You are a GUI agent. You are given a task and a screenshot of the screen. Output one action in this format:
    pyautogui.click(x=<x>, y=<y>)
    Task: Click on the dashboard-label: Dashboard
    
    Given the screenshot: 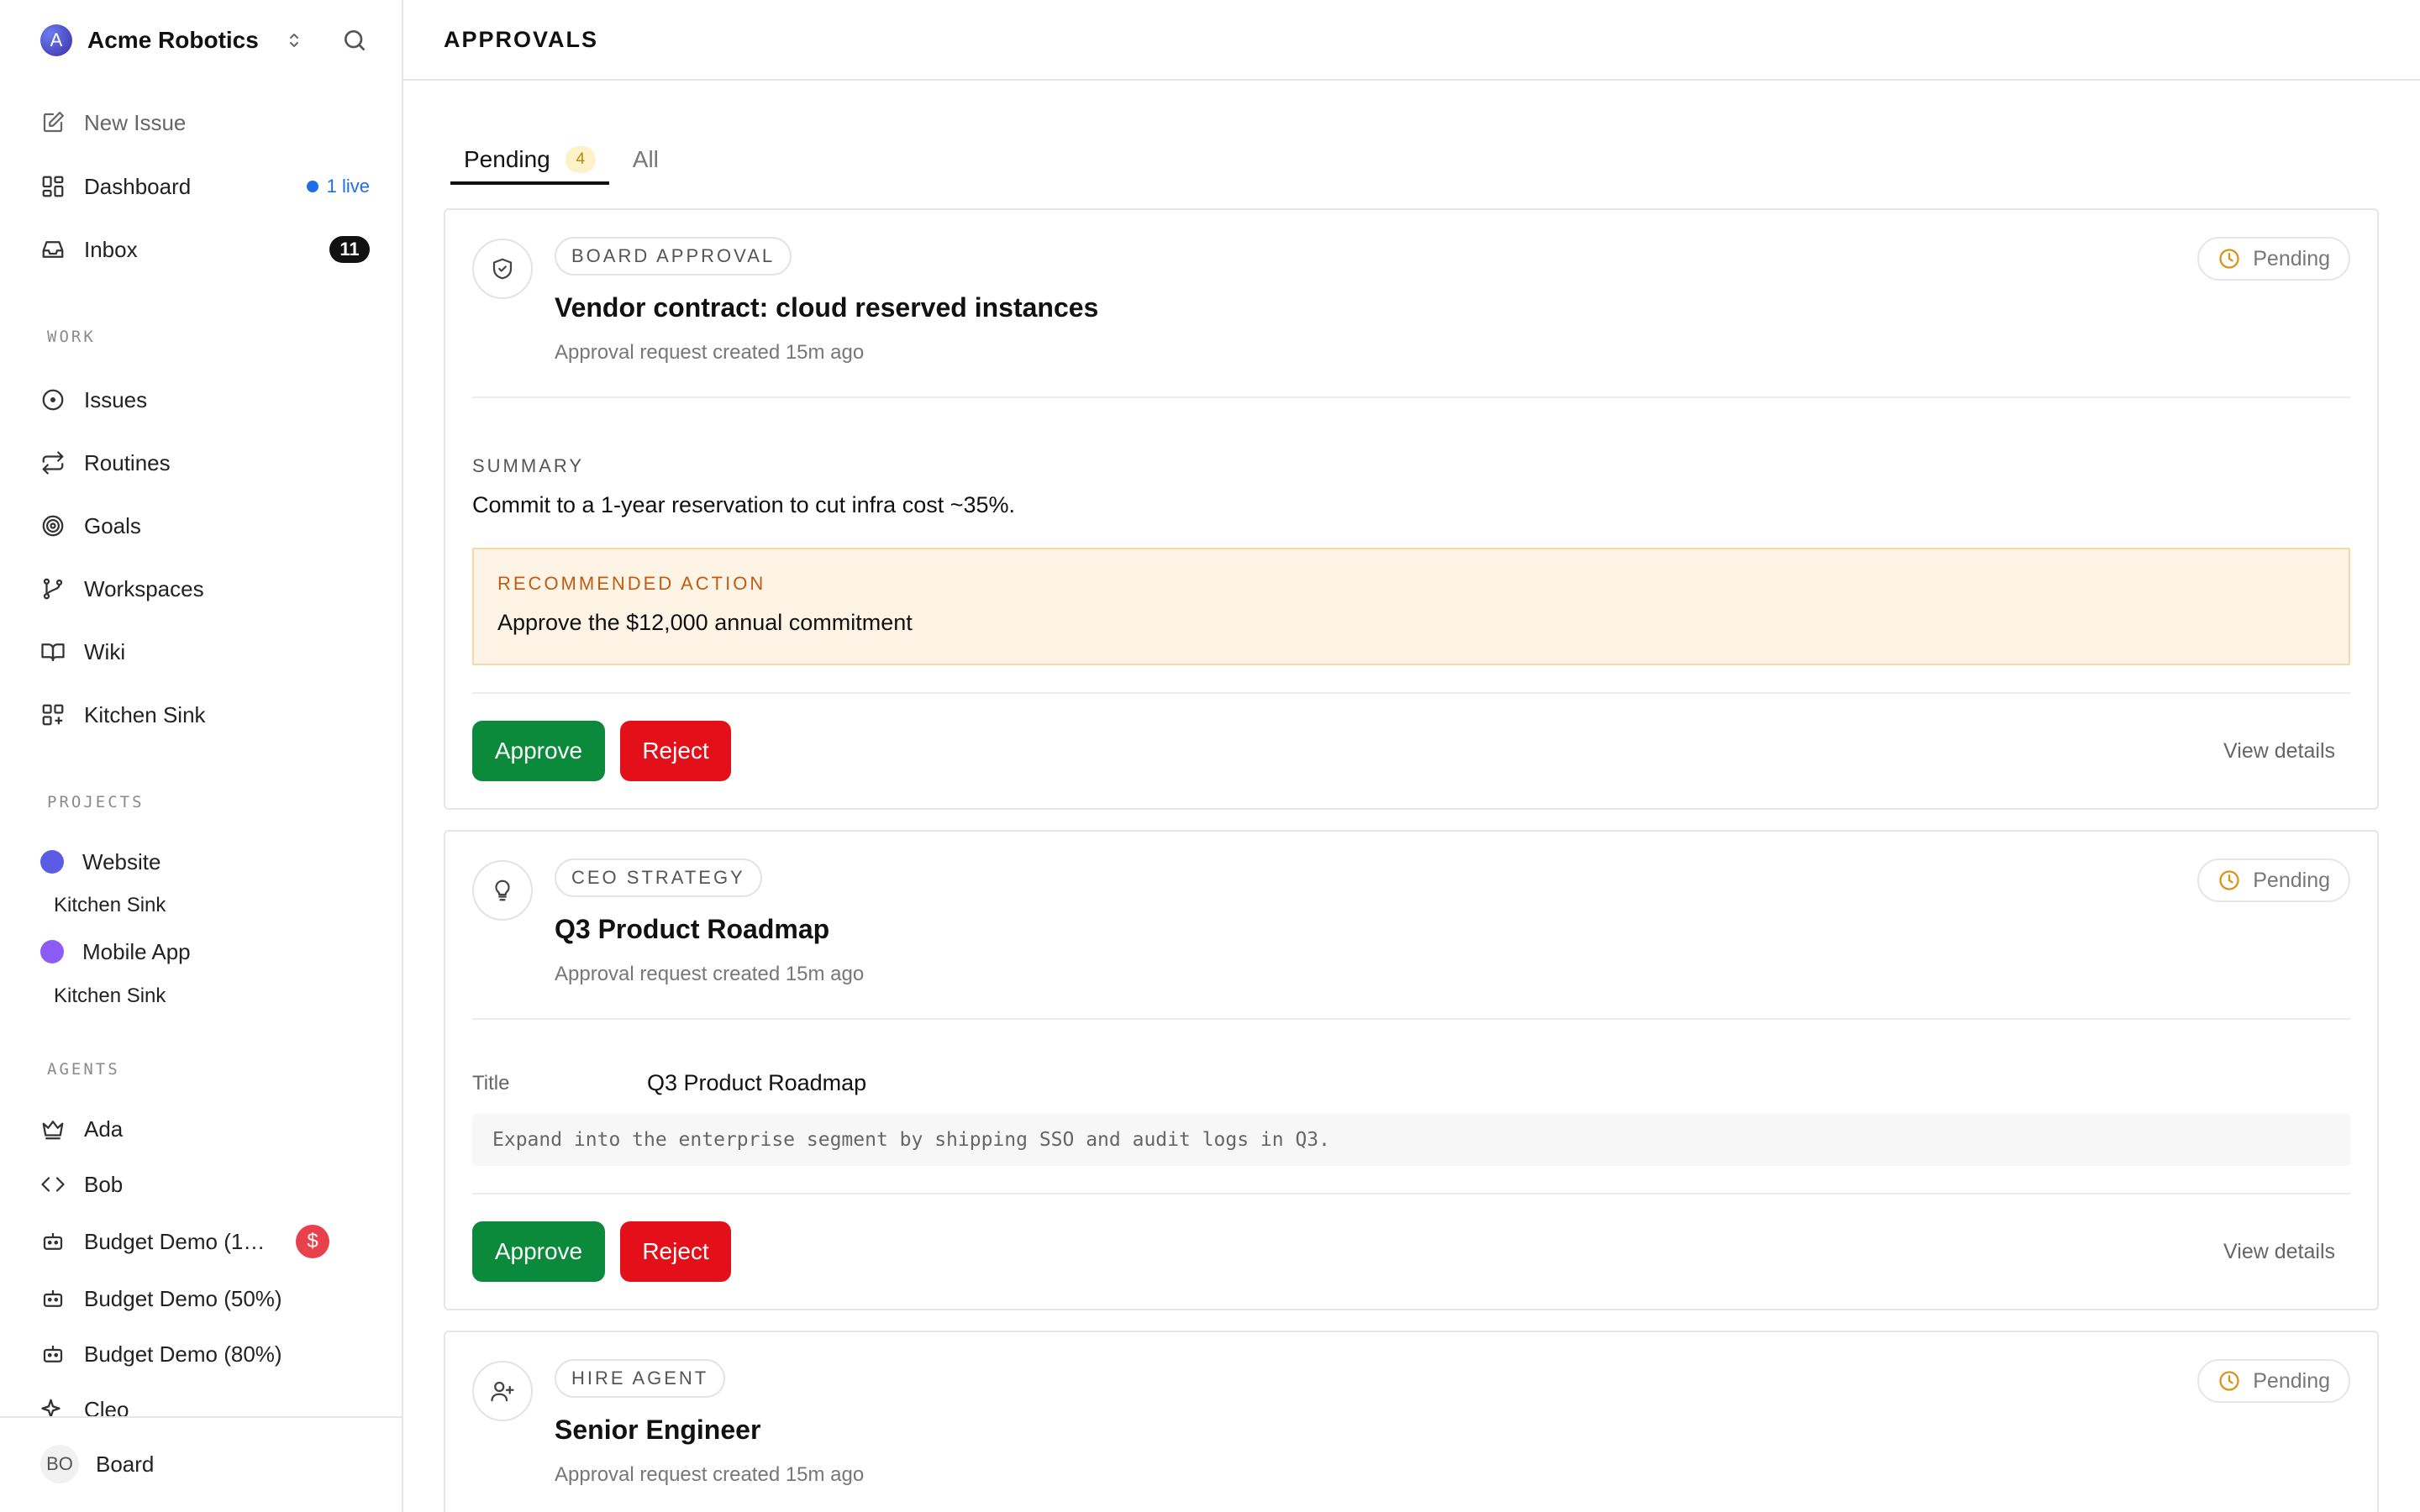 What is the action you would take?
    pyautogui.click(x=138, y=186)
    